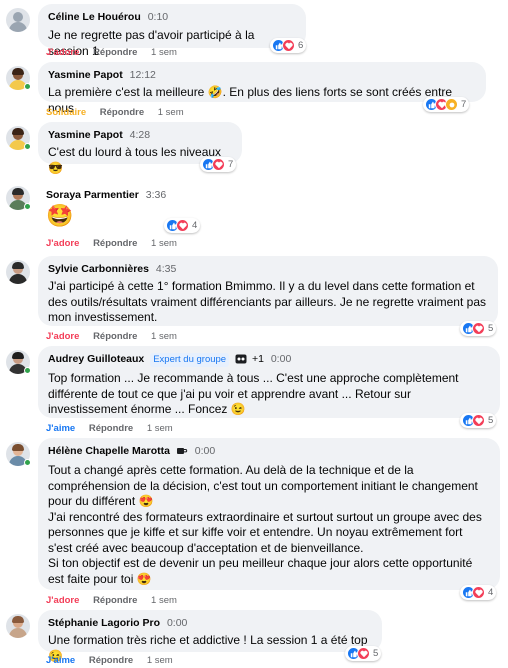 This screenshot has width=508, height=668. I want to click on timestamp: 0:10, so click(158, 17).